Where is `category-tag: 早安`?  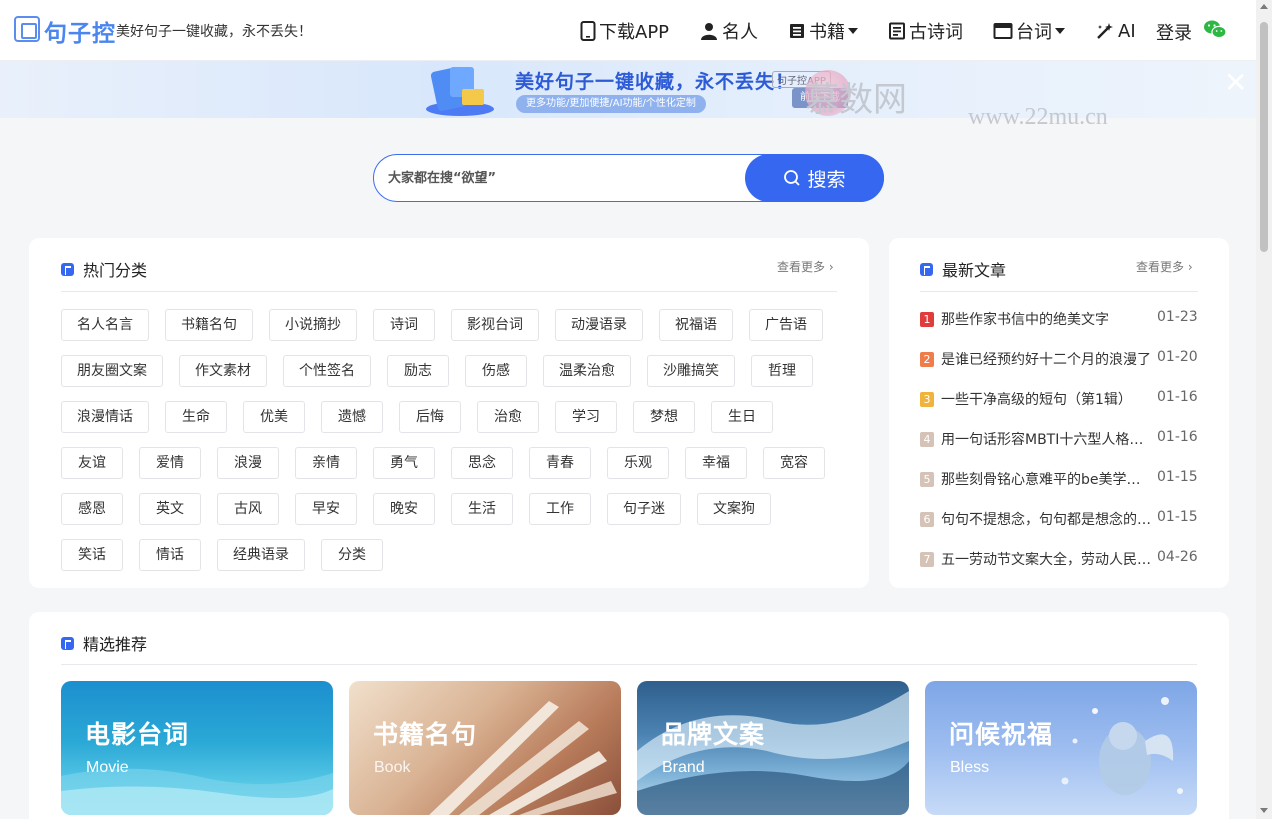
category-tag: 早安 is located at coordinates (326, 509).